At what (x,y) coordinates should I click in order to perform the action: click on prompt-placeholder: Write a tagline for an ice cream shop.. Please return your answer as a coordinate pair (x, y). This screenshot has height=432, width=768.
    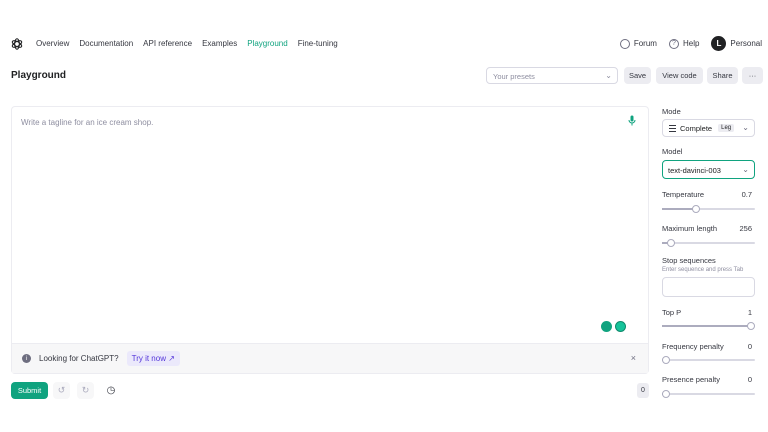
    Looking at the image, I should click on (87, 122).